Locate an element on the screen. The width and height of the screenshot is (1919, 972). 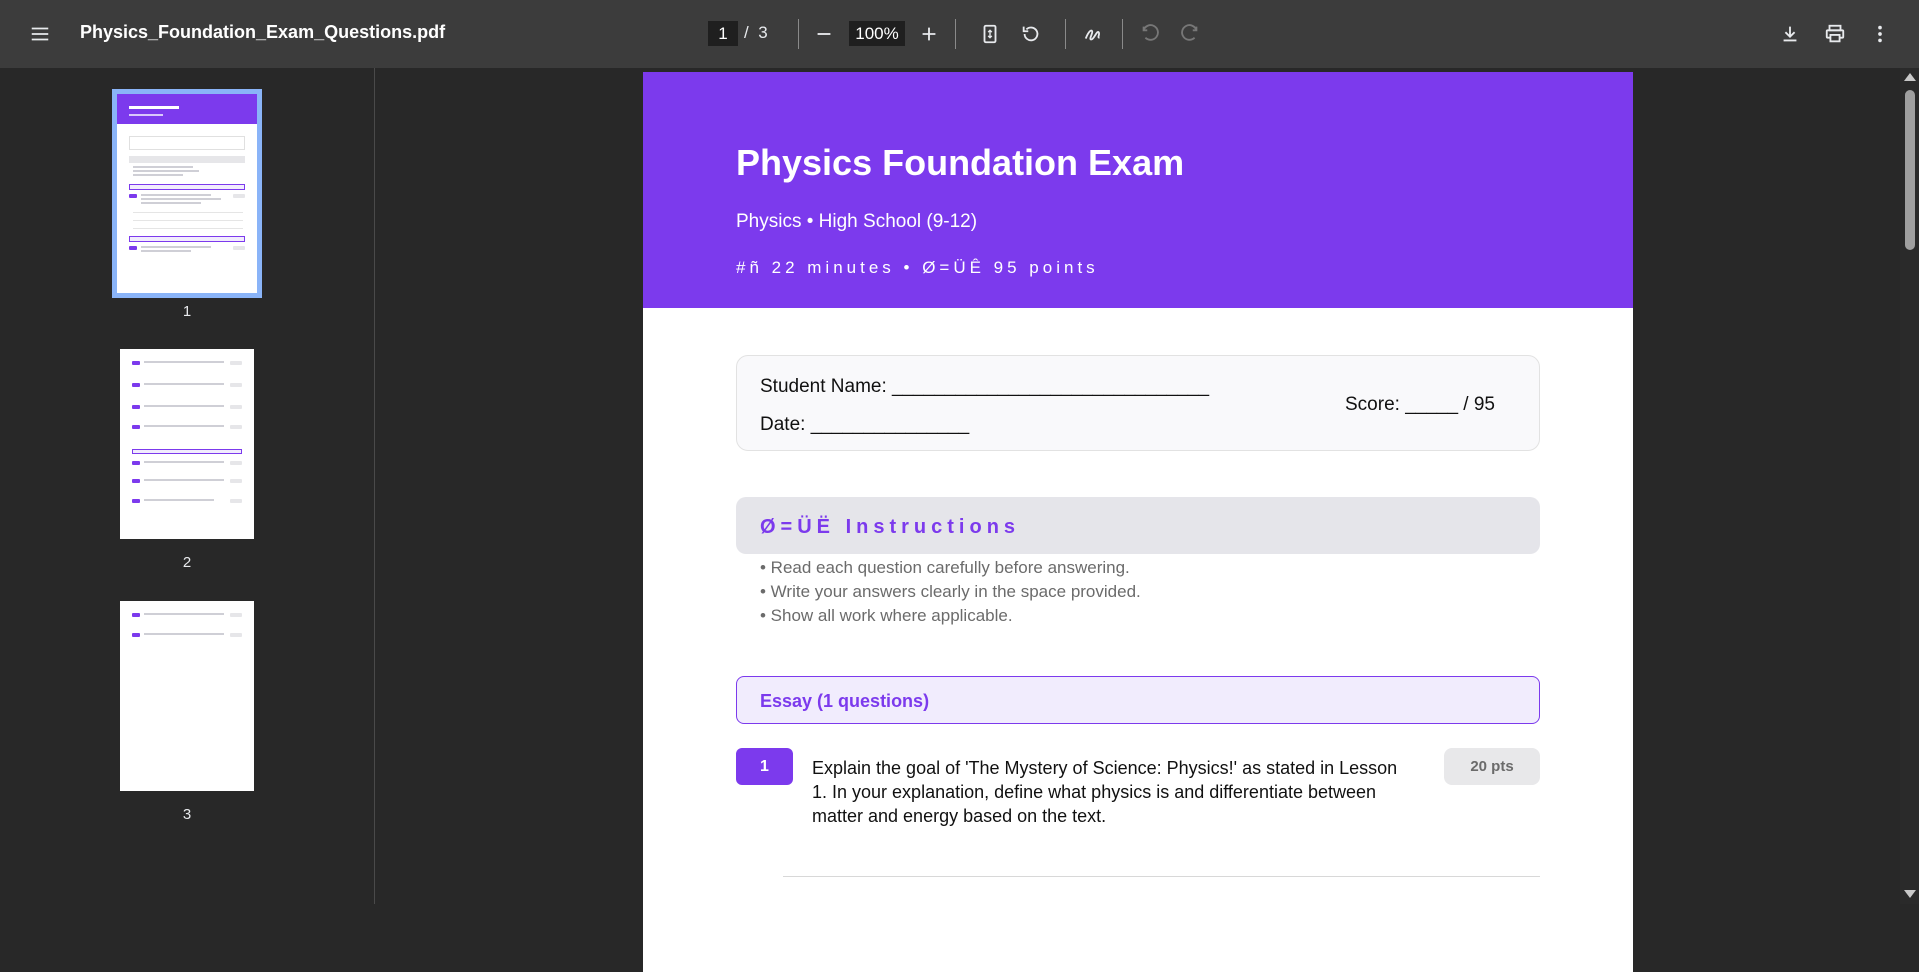
annotate-icon is located at coordinates (1094, 34).